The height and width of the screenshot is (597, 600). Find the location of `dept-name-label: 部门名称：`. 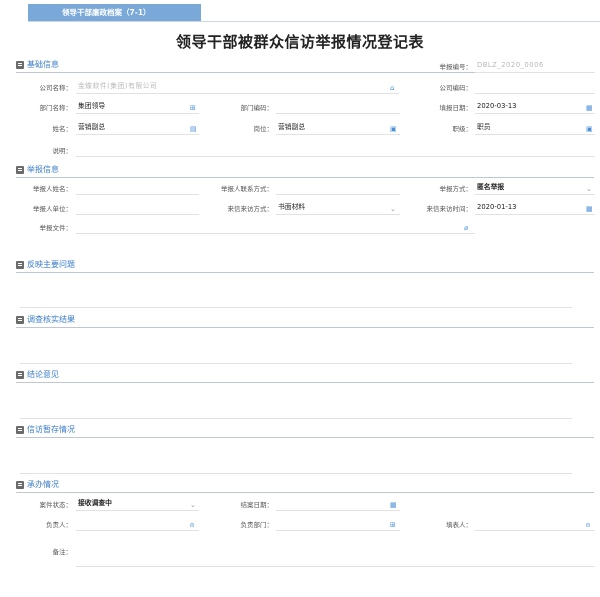

dept-name-label: 部门名称： is located at coordinates (56, 108).